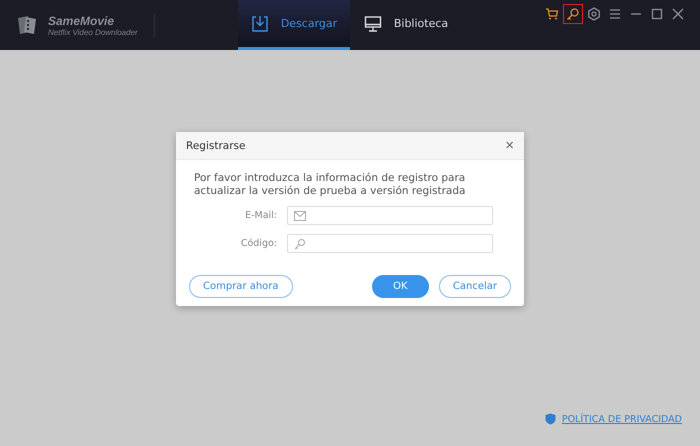 The width and height of the screenshot is (700, 446). Describe the element at coordinates (400, 286) in the screenshot. I see `ok-button: OK` at that location.